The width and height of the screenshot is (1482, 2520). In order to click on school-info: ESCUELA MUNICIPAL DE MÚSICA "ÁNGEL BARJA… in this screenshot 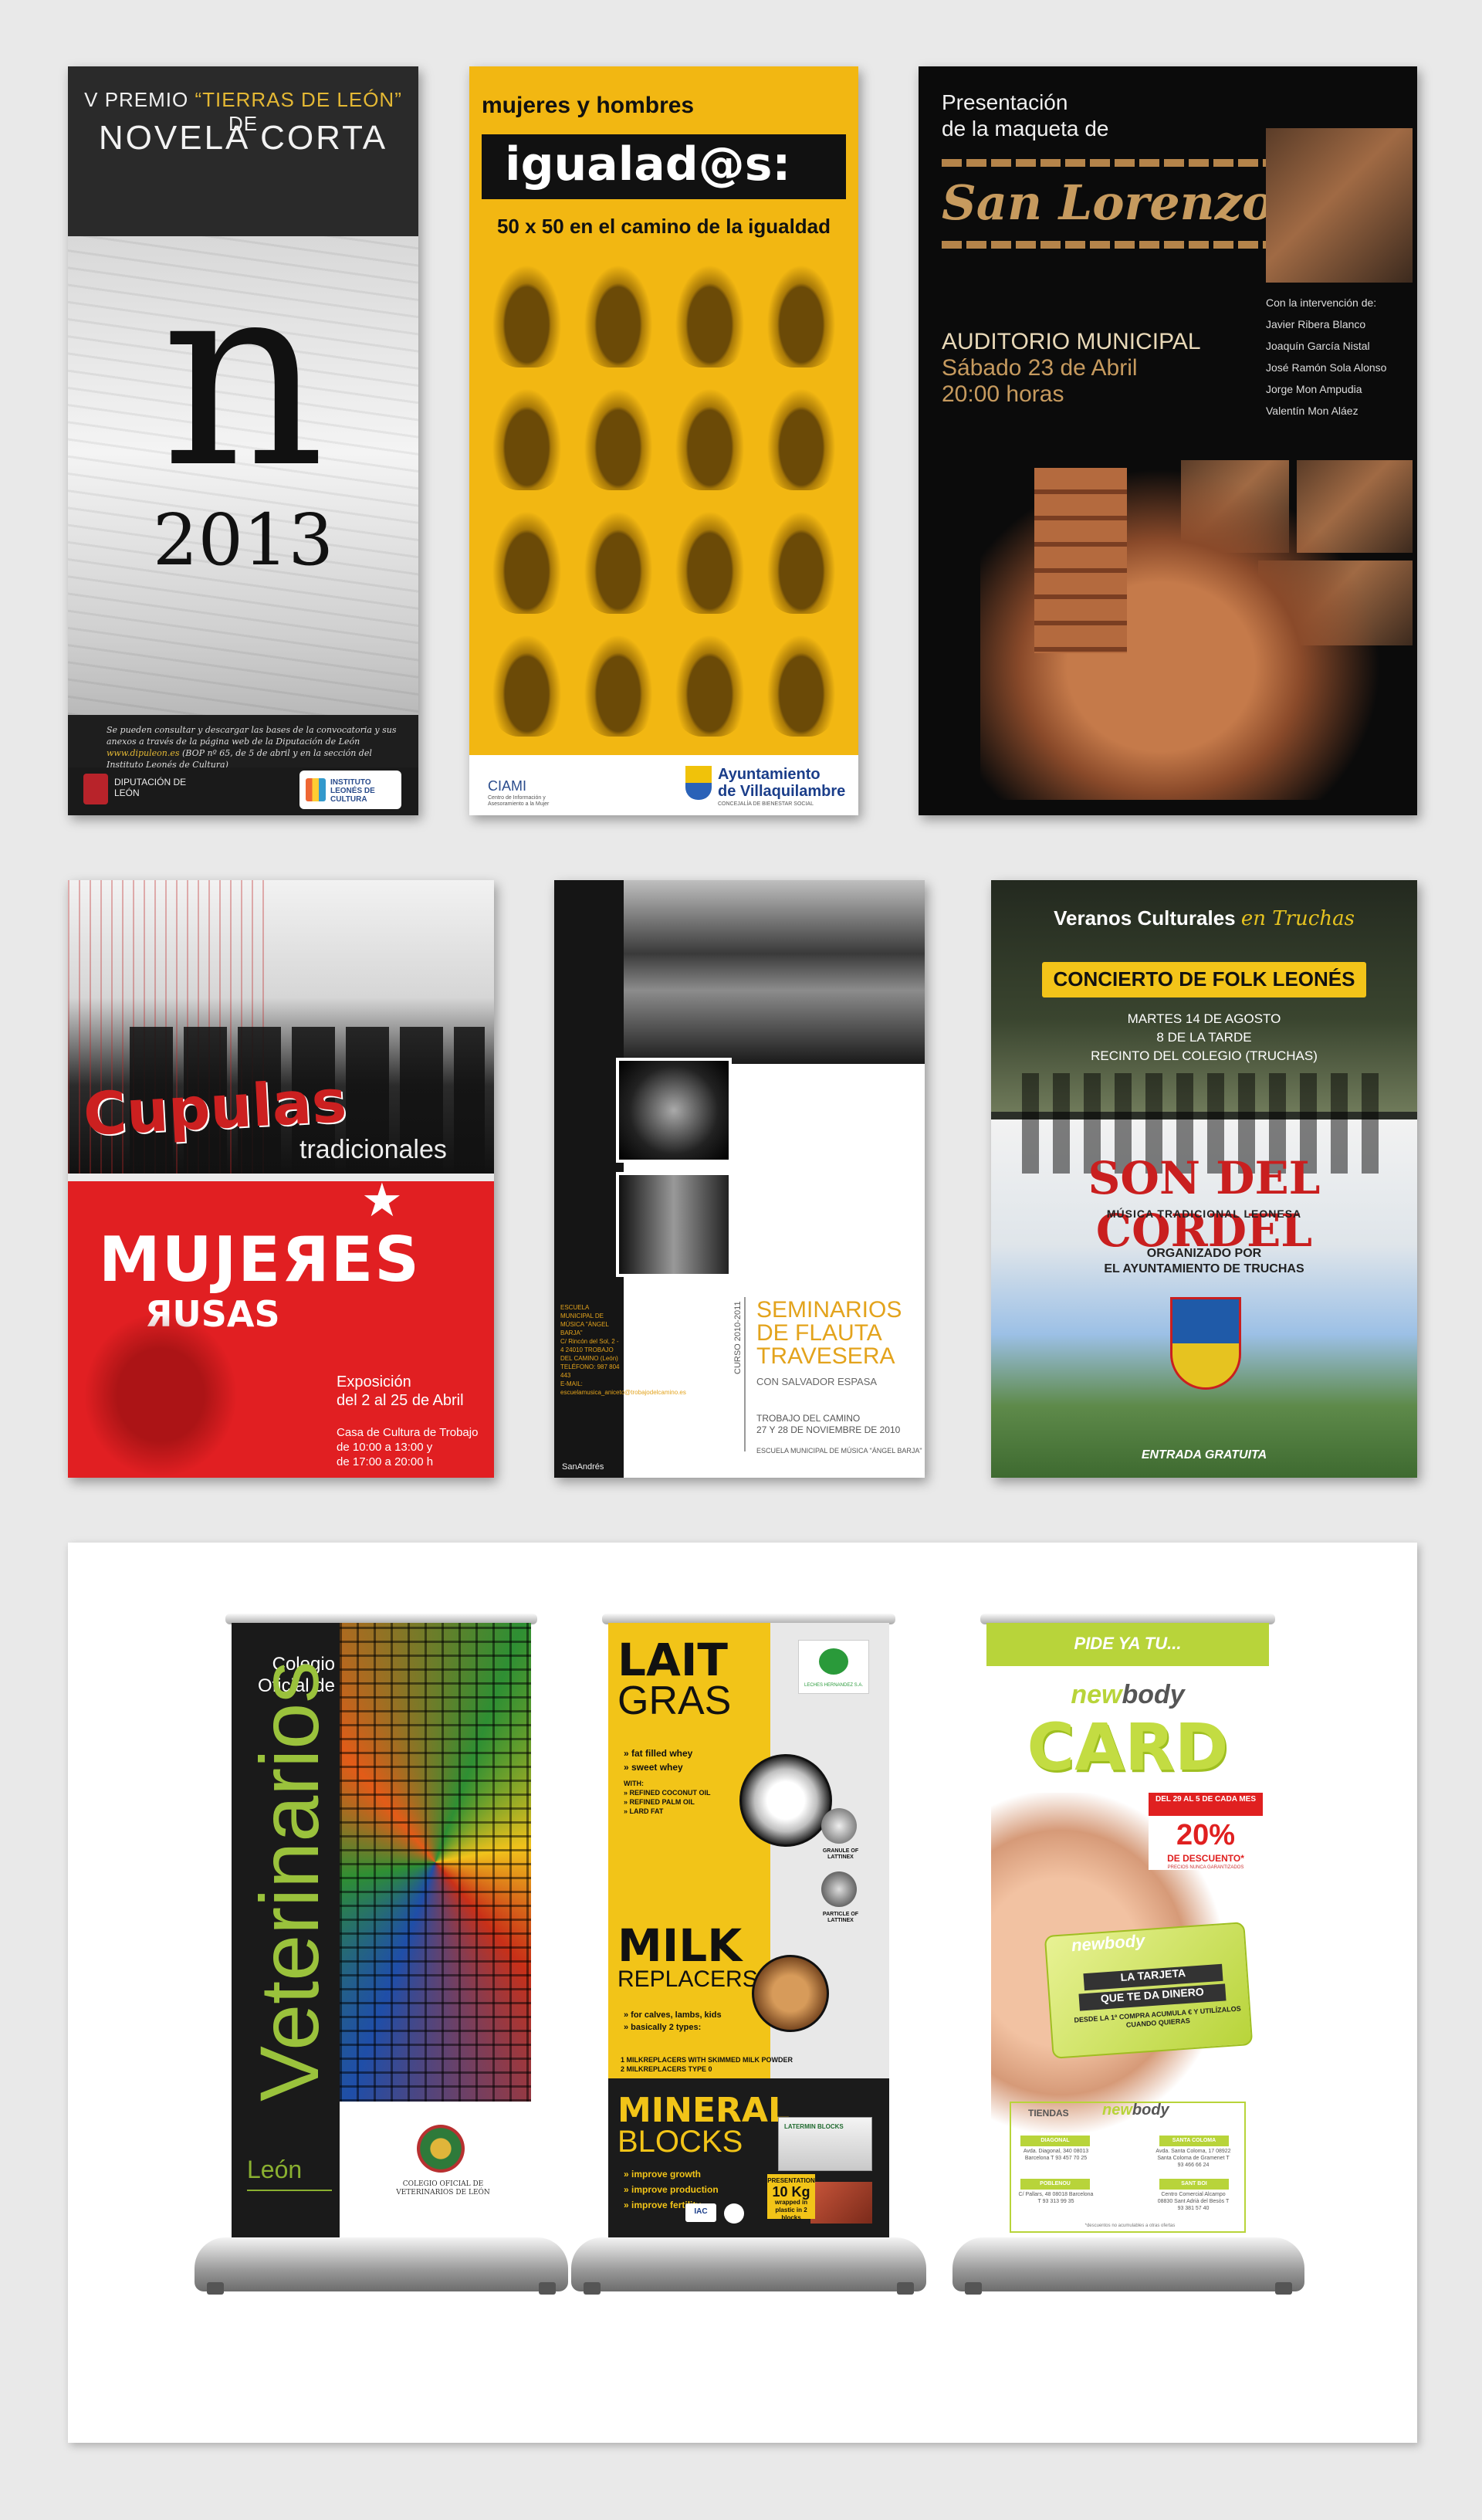, I will do `click(623, 1350)`.